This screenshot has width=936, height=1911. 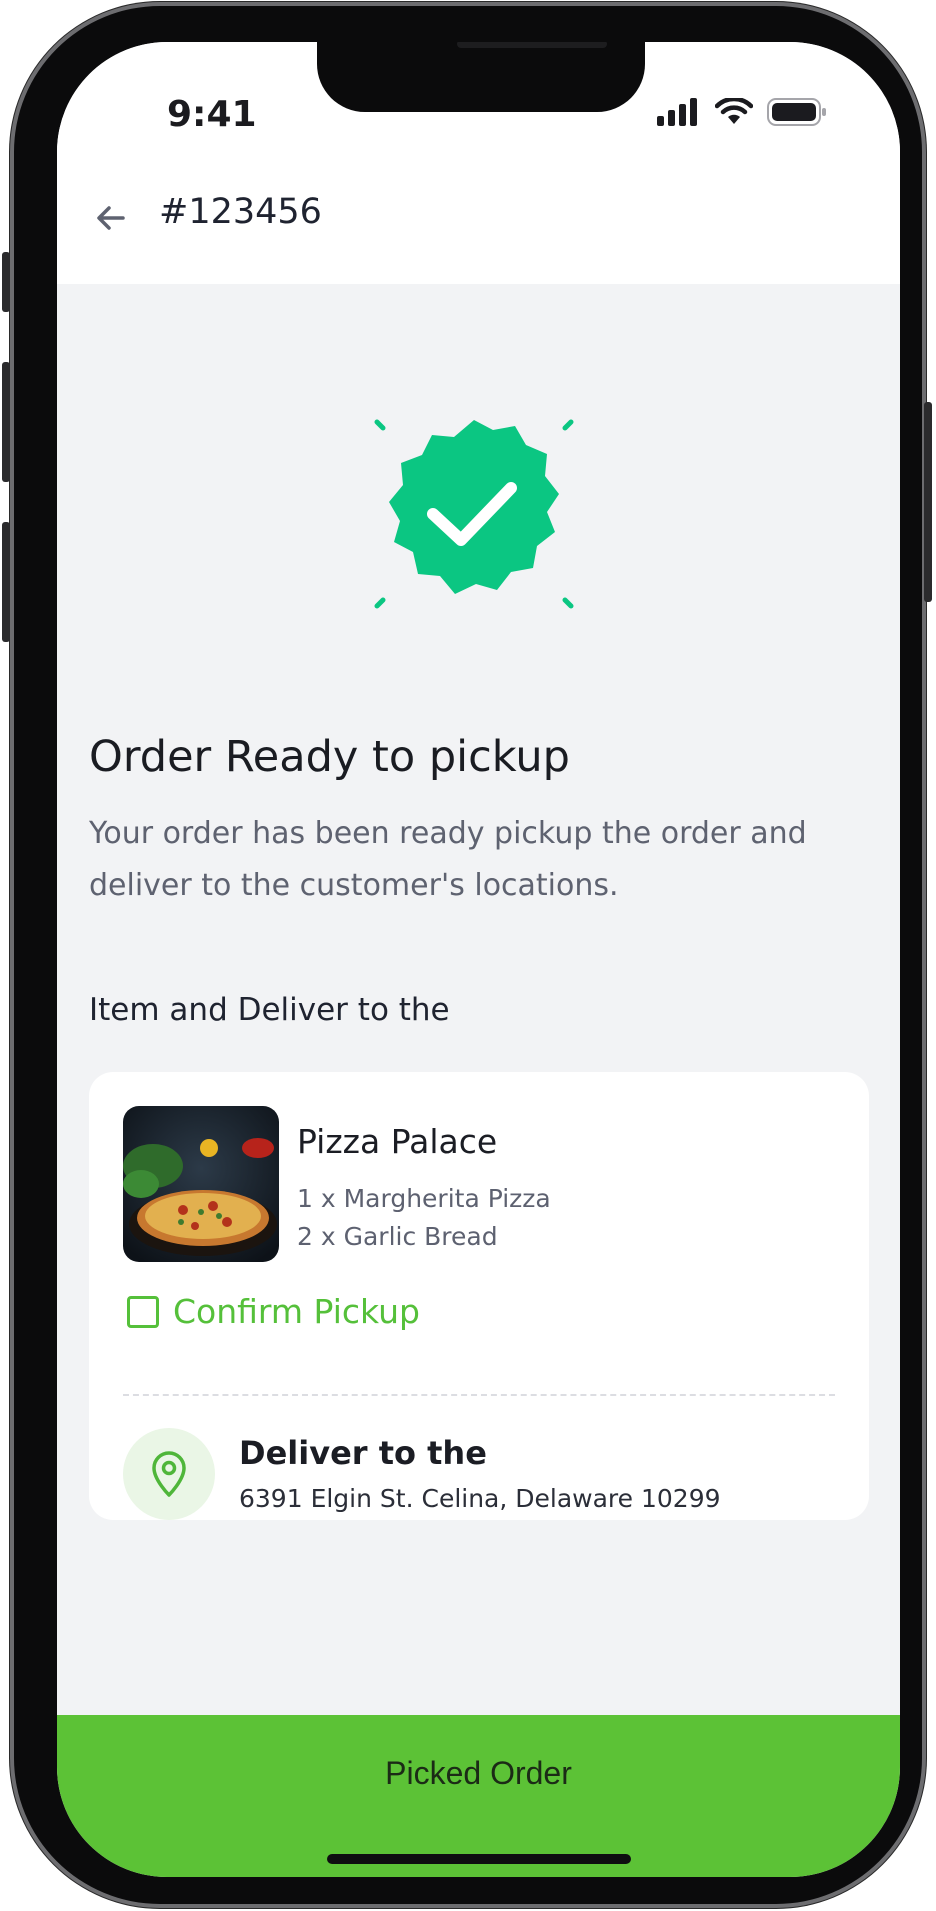 I want to click on pizza-image, so click(x=201, y=1184).